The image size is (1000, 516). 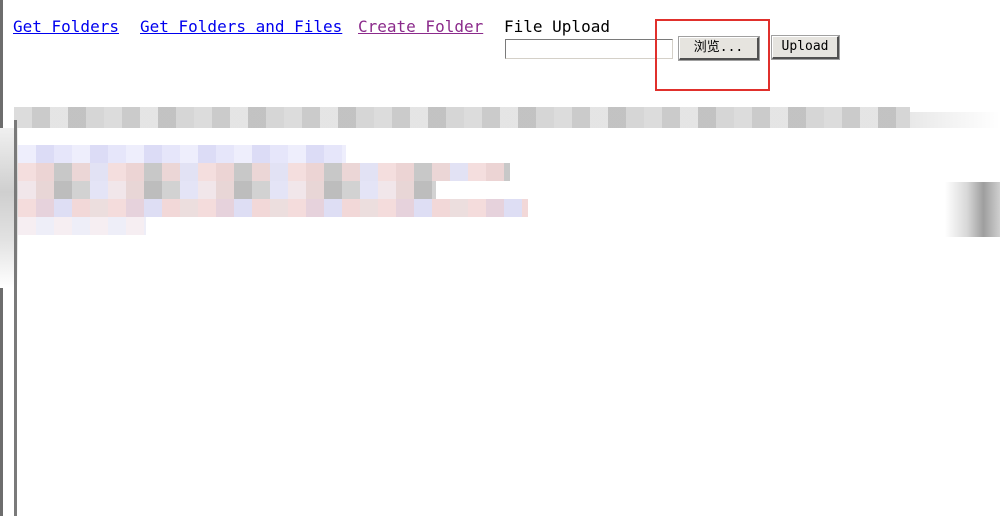 What do you see at coordinates (972, 209) in the screenshot?
I see `redacted-right-edge` at bounding box center [972, 209].